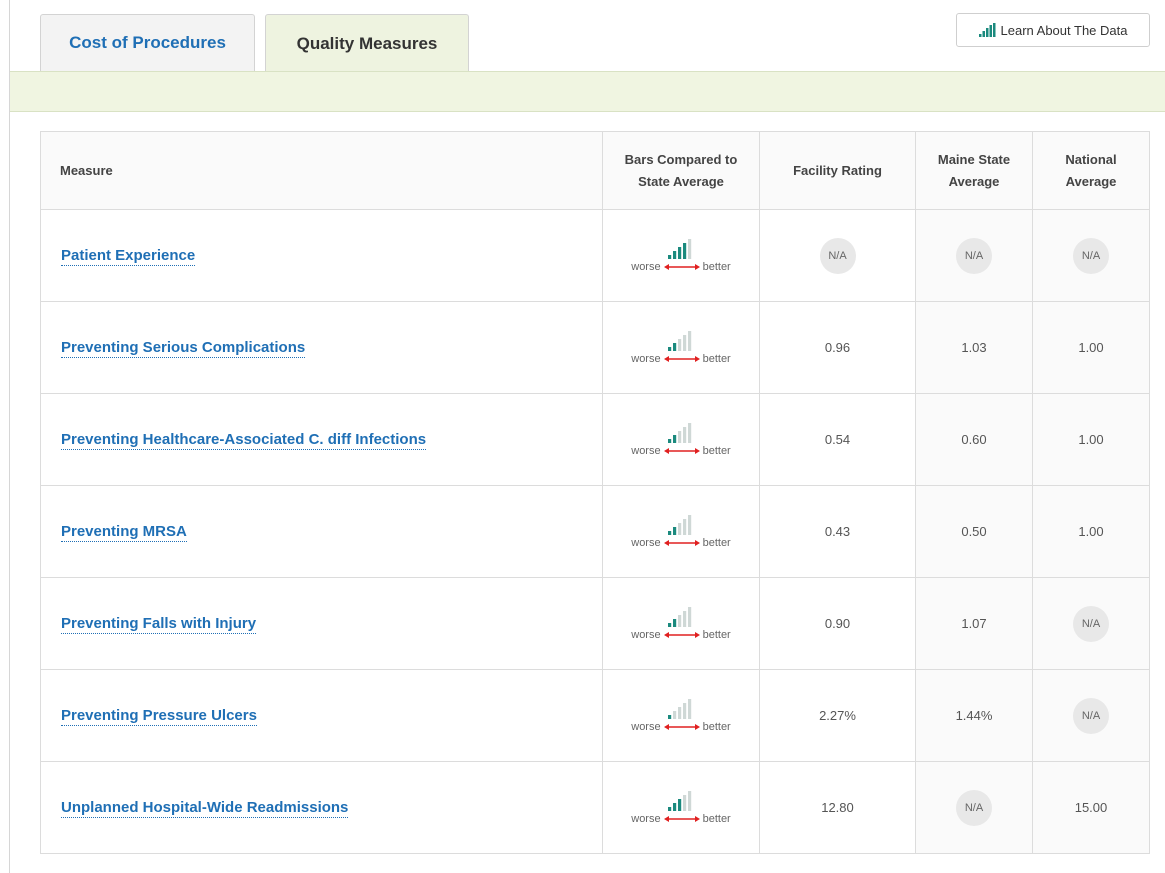 The width and height of the screenshot is (1165, 873). I want to click on signal-bars-icon, so click(987, 30).